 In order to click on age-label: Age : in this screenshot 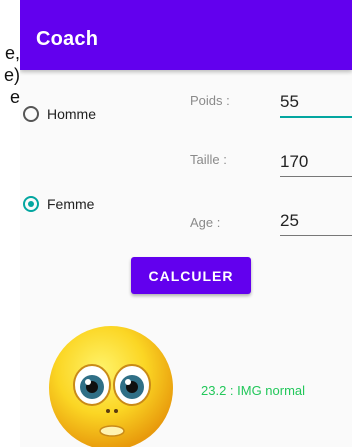, I will do `click(205, 222)`.